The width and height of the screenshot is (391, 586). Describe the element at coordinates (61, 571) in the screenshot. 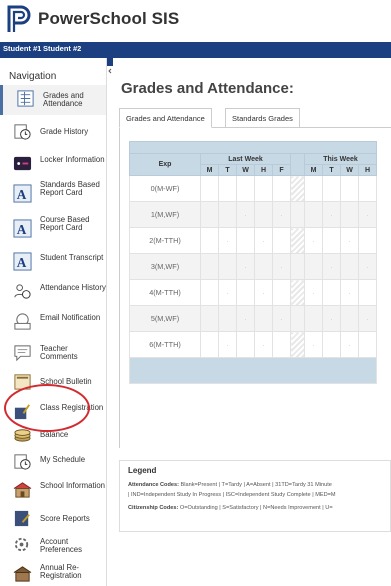

I see `sidebar-item-label: Annual Re-Registration` at that location.